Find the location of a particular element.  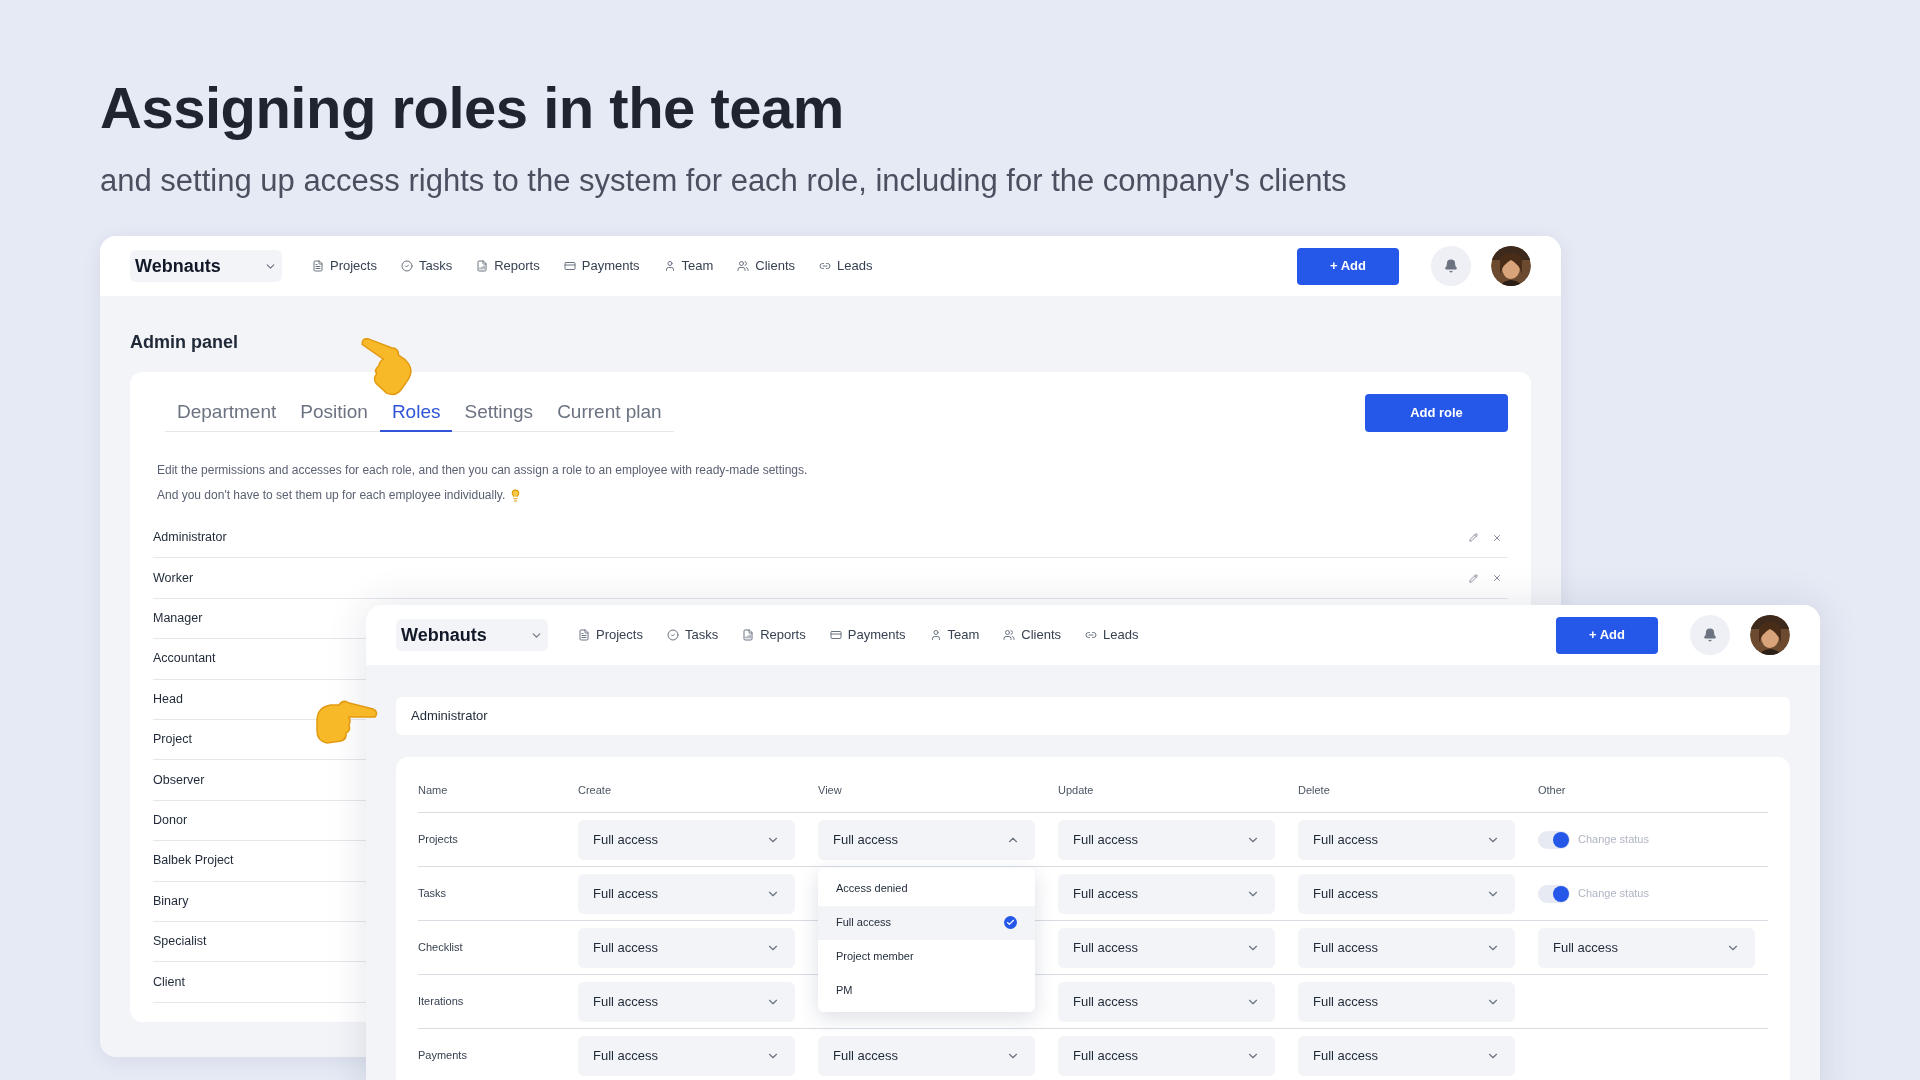

description-text: Edit the permissions and accesses for each role, and then you can assign a role to an employee with ready-made settings. is located at coordinates (482, 470).